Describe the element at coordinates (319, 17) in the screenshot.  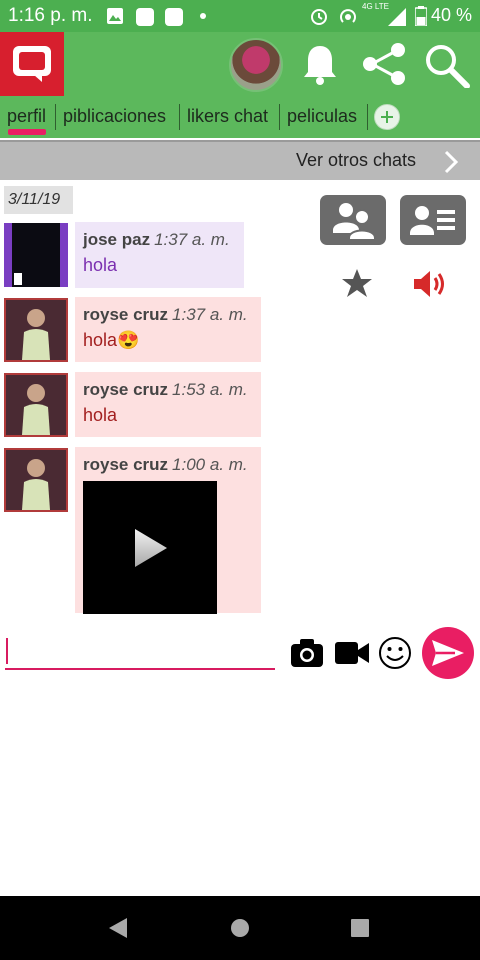
I see `alarm-icon` at that location.